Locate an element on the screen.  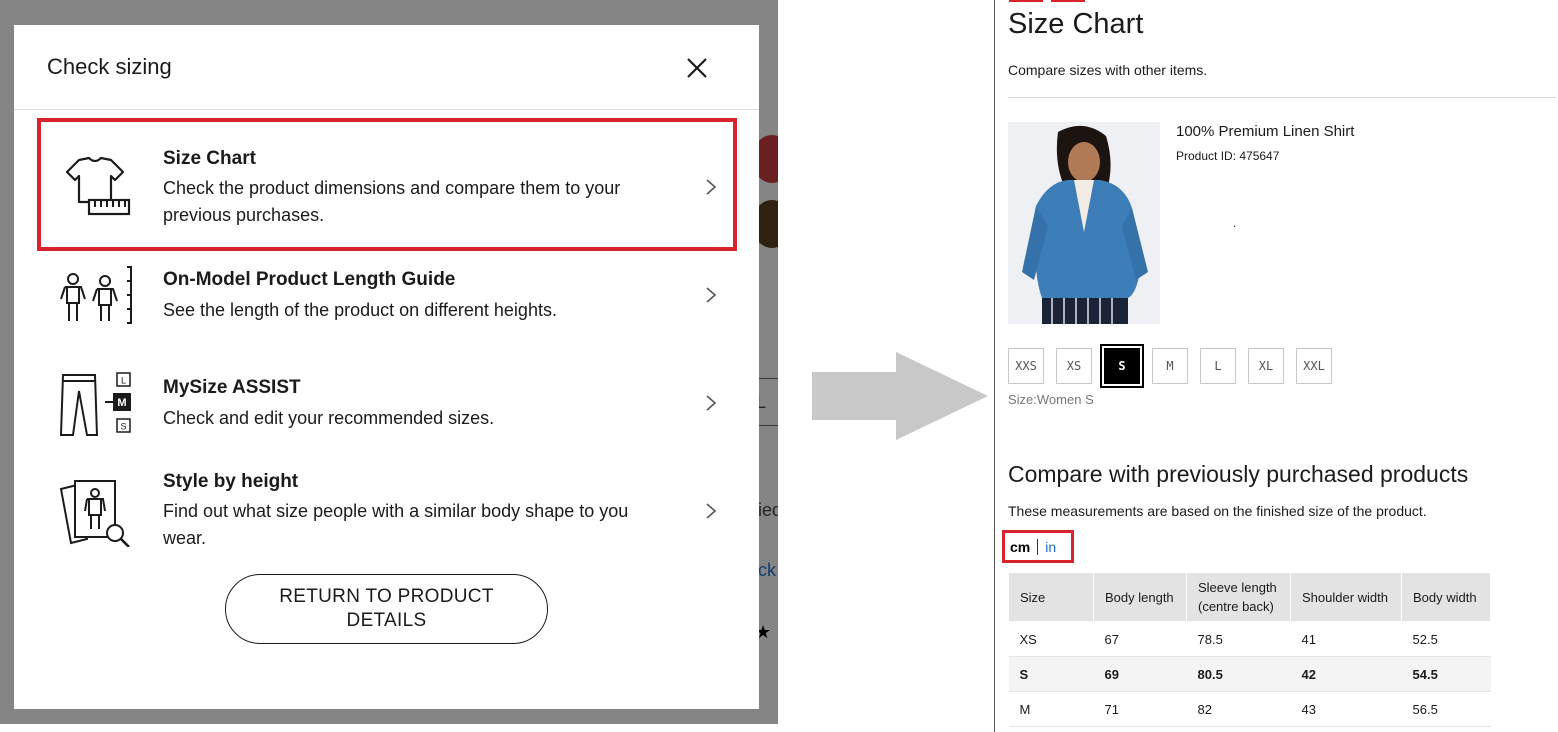
unit-separator is located at coordinates (1038, 546).